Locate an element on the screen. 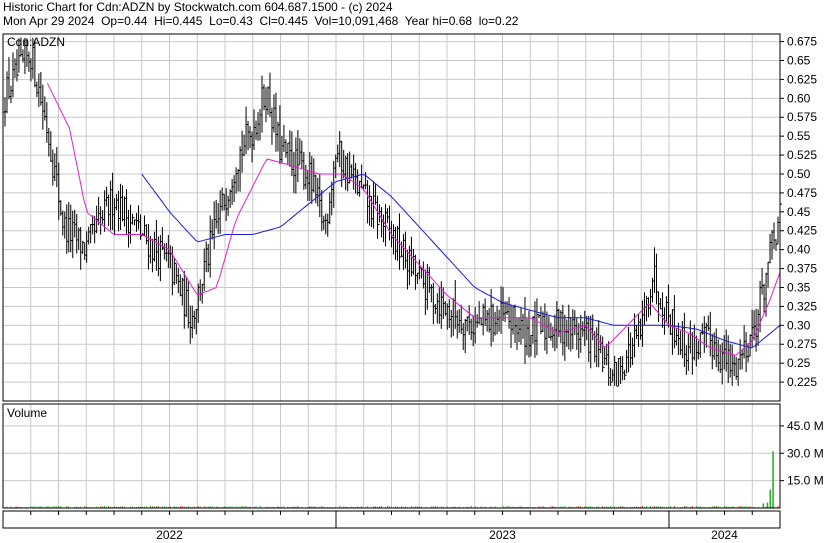  volume-axis: 45.0 M 30.0 M 15.0 M is located at coordinates (802, 453).